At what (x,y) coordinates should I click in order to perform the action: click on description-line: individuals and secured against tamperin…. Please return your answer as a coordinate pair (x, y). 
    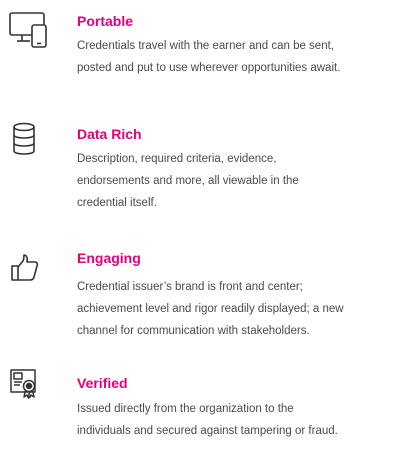
    Looking at the image, I should click on (207, 431).